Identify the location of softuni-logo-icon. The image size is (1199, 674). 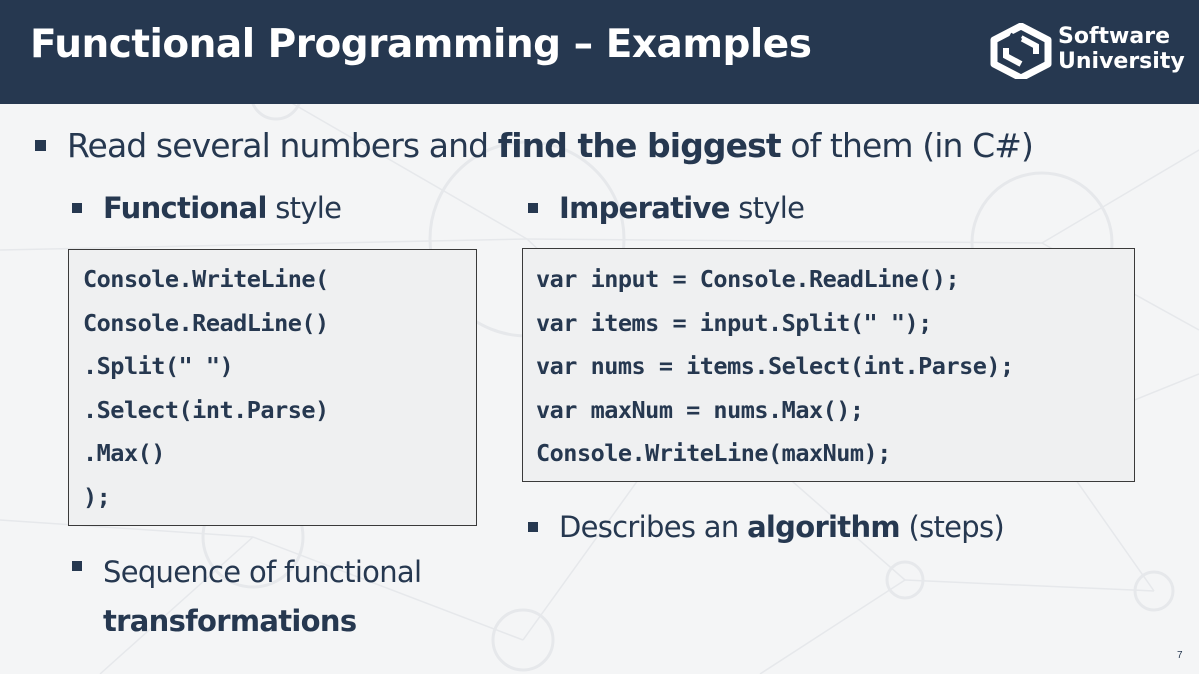
(1021, 51).